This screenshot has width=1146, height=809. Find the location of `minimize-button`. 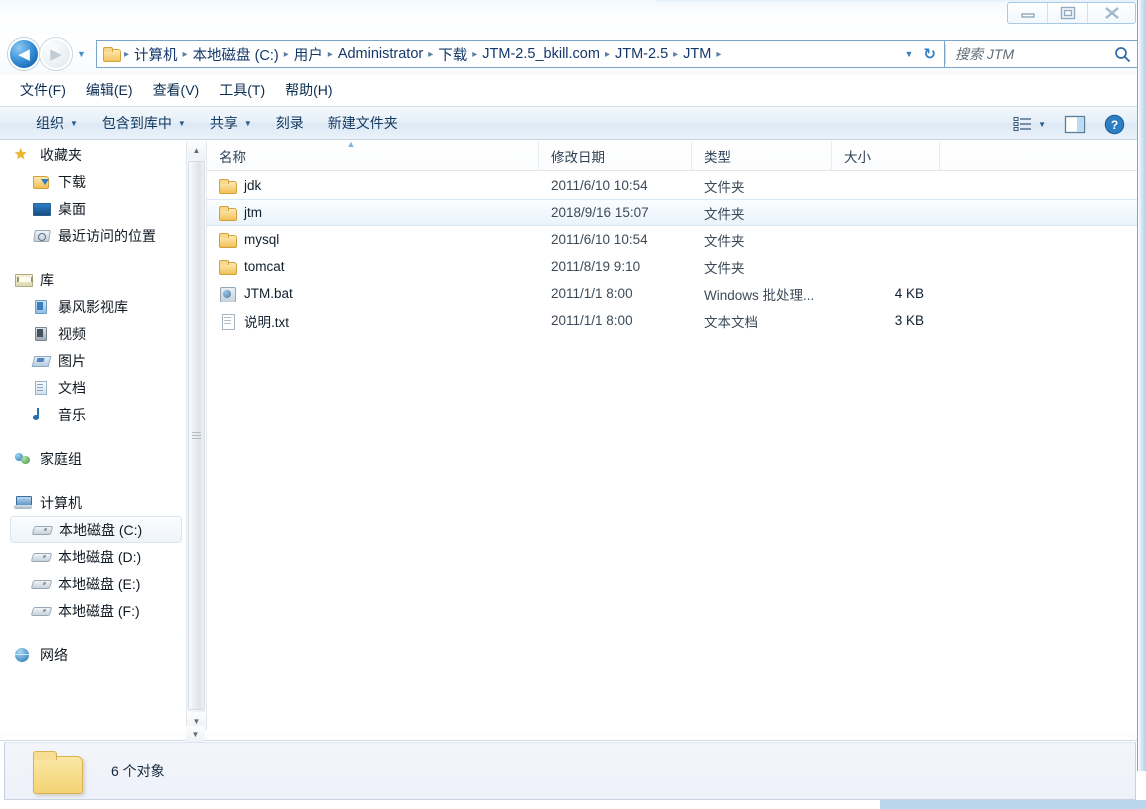

minimize-button is located at coordinates (1028, 13).